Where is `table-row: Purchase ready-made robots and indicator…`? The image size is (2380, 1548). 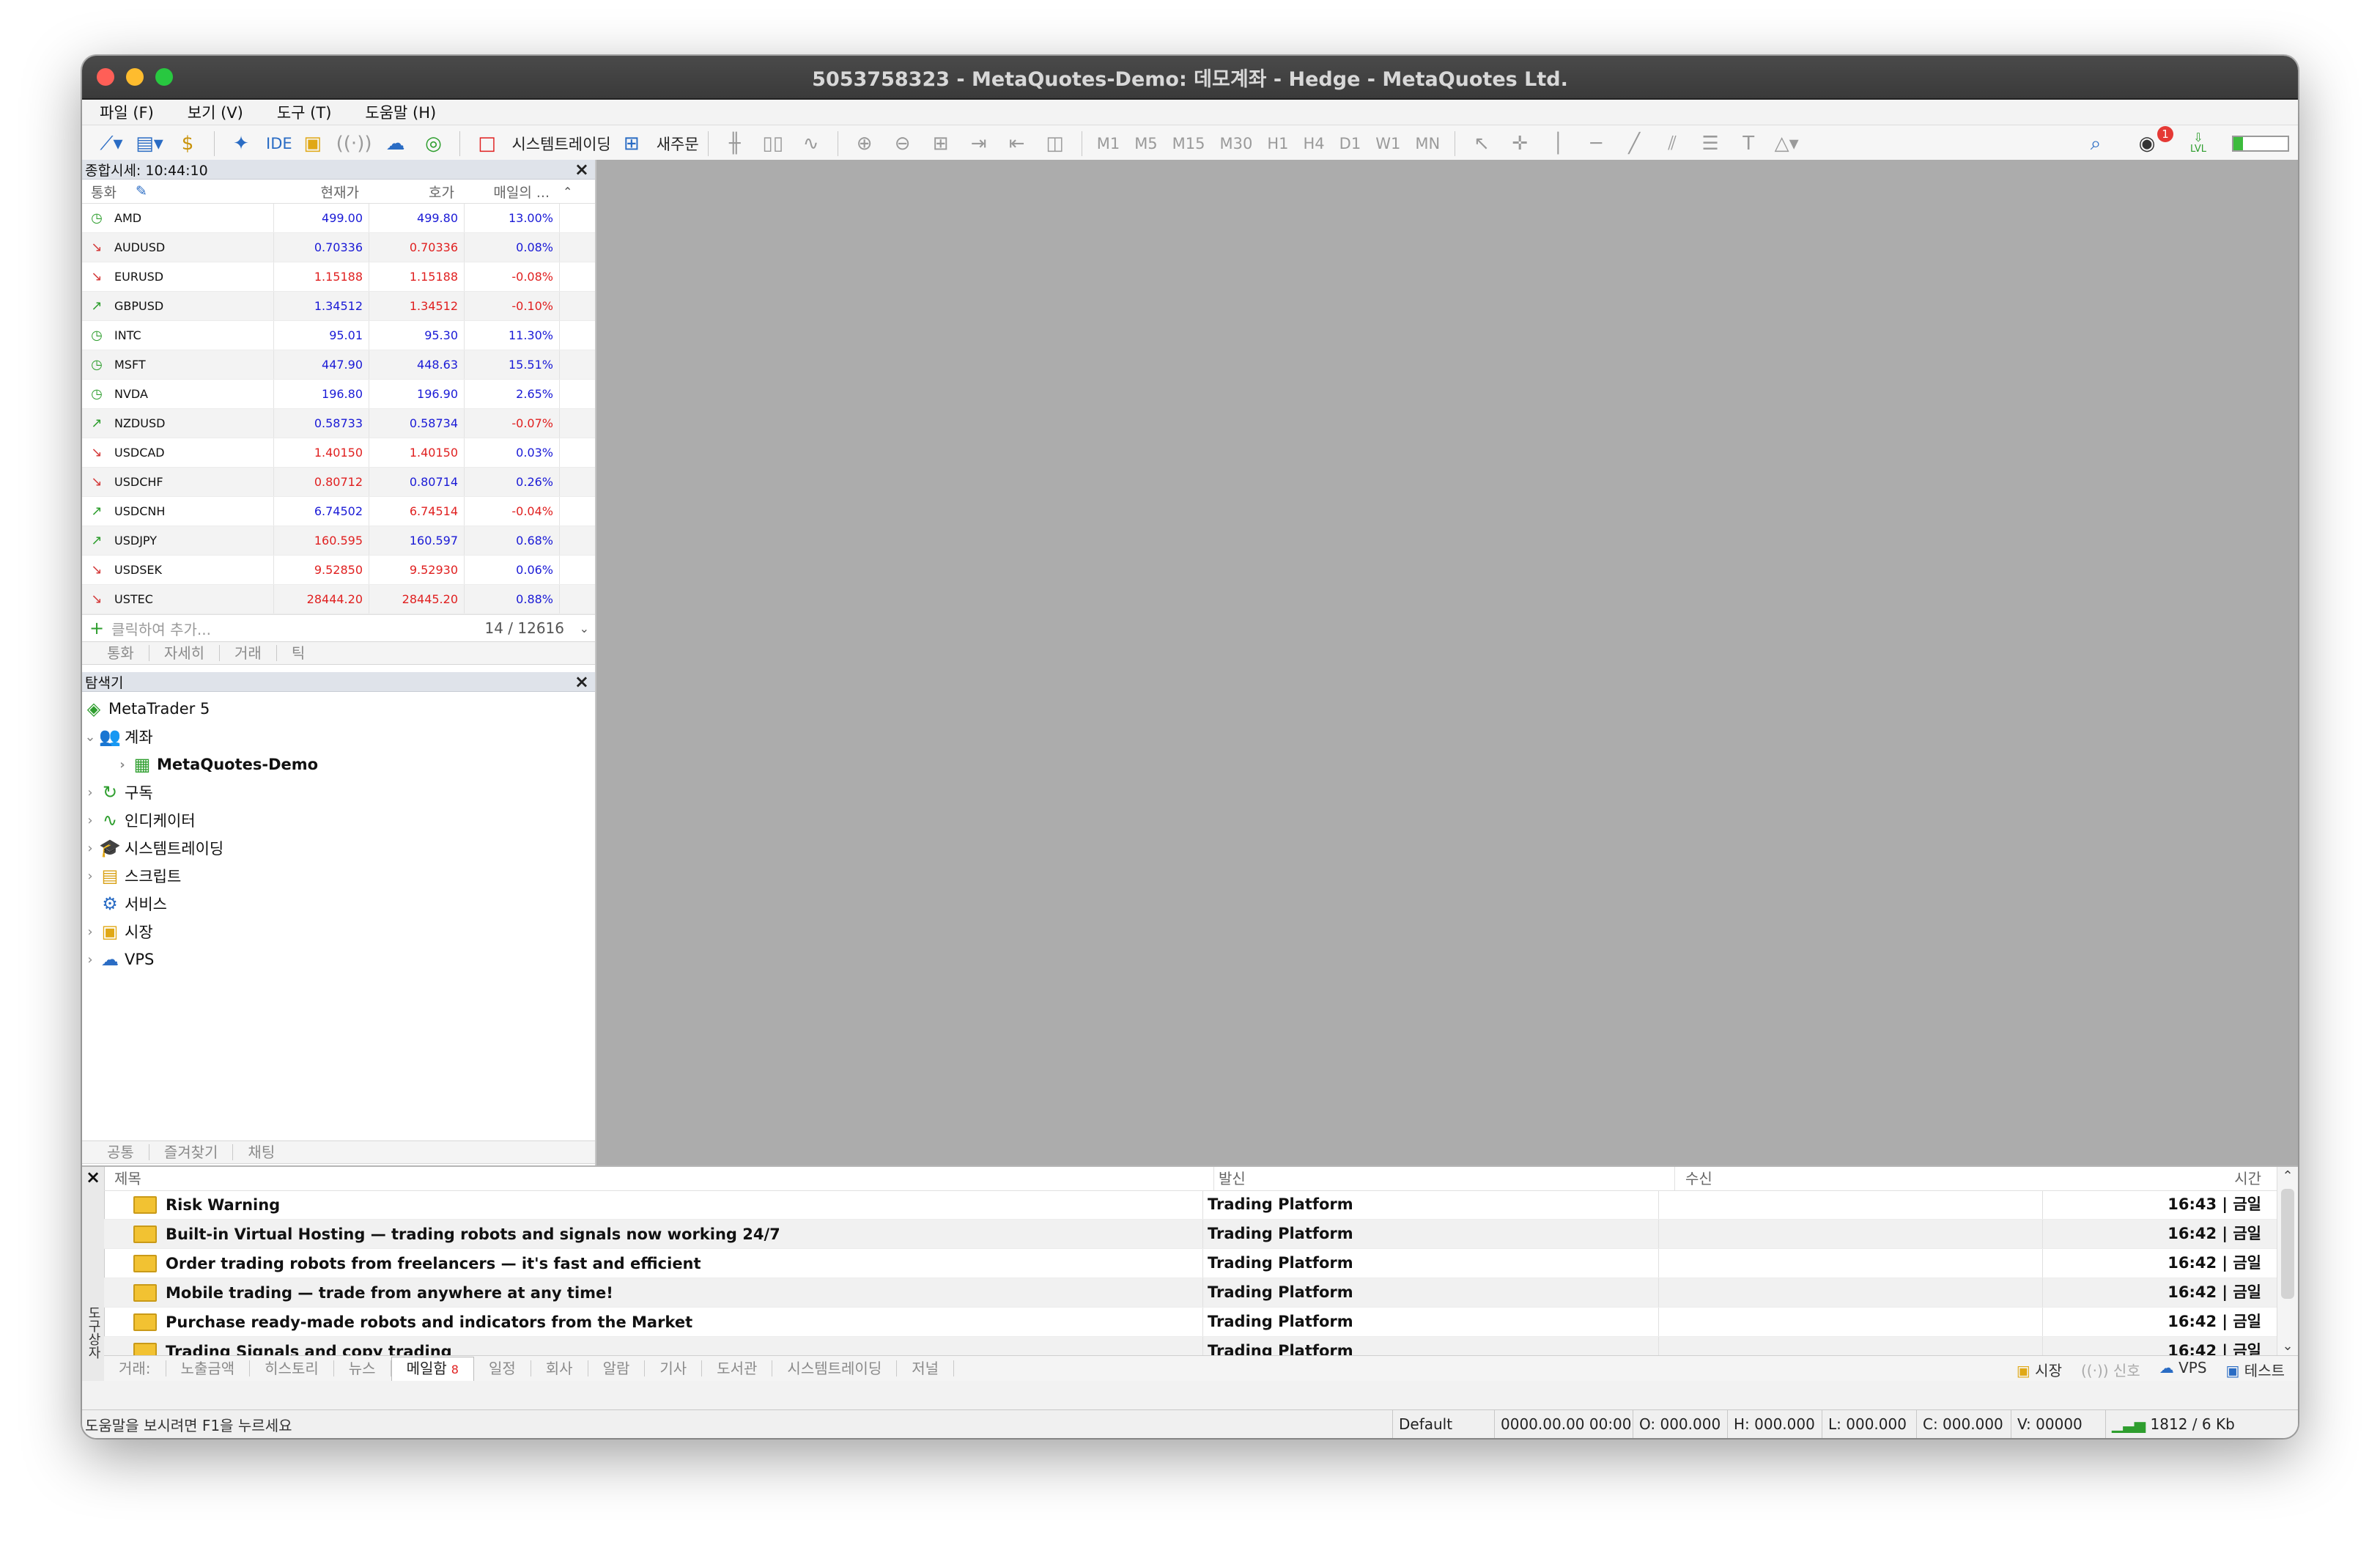 table-row: Purchase ready-made robots and indicator… is located at coordinates (1190, 1322).